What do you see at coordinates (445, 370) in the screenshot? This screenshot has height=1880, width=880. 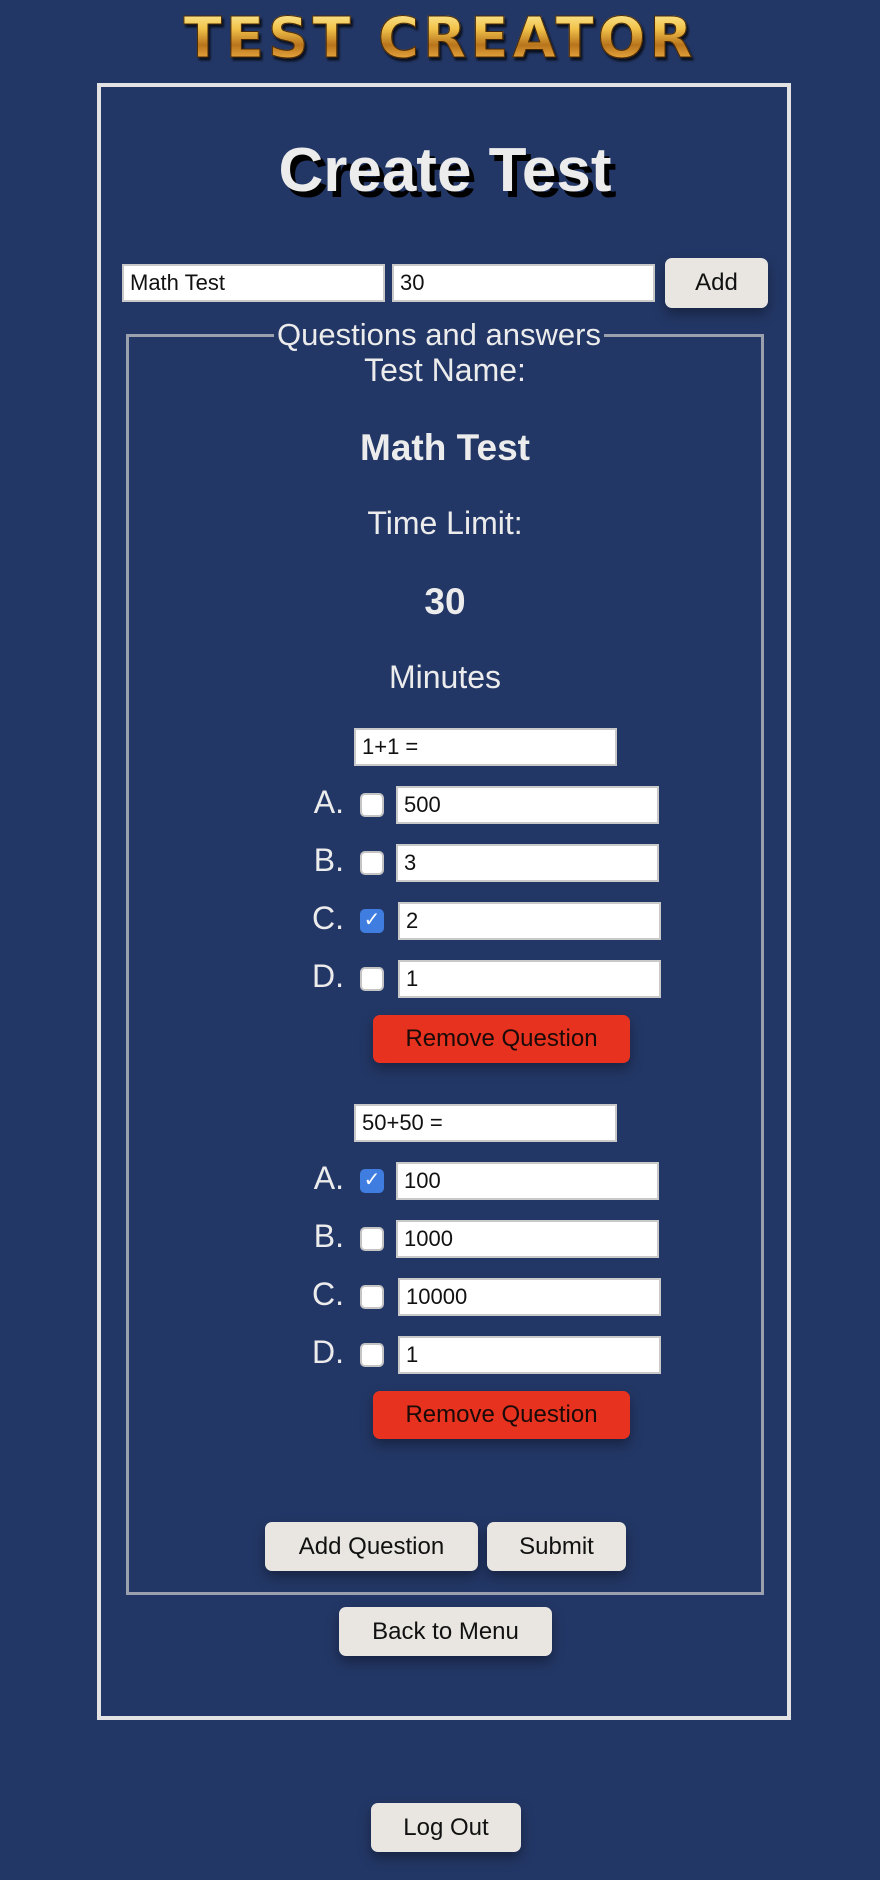 I see `test-name-label: Test Name:` at bounding box center [445, 370].